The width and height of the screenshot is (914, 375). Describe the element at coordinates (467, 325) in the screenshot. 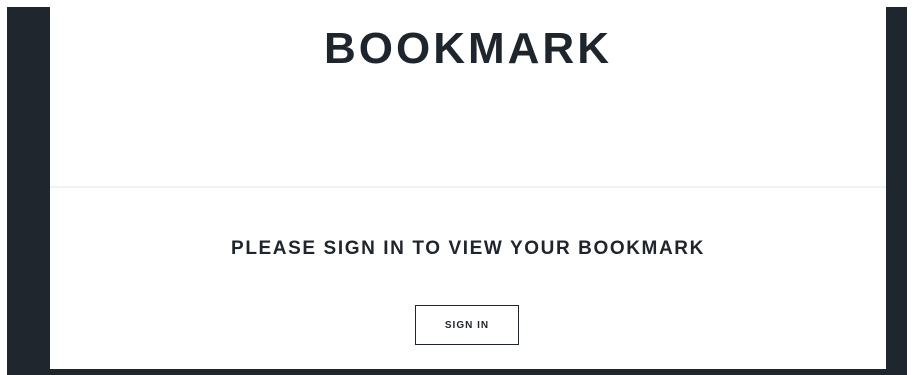

I see `sign-in-button: SIGN IN` at that location.